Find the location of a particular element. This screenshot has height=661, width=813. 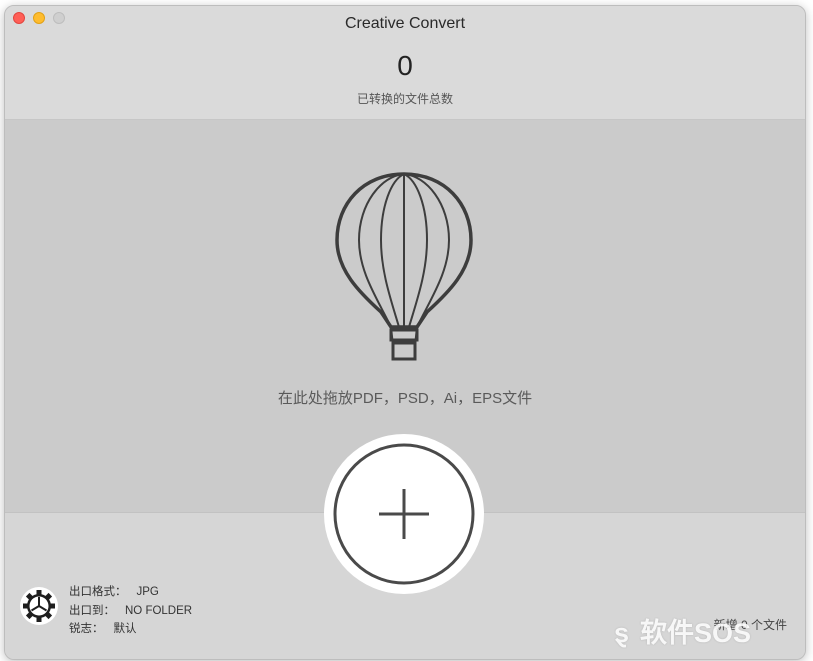

add-files-button is located at coordinates (404, 514).